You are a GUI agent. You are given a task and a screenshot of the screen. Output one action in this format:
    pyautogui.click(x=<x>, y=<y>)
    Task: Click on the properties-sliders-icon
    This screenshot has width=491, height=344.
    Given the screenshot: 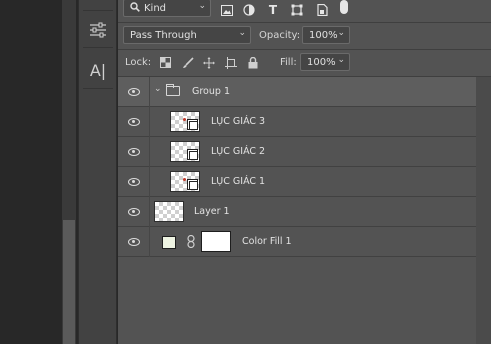 What is the action you would take?
    pyautogui.click(x=98, y=30)
    